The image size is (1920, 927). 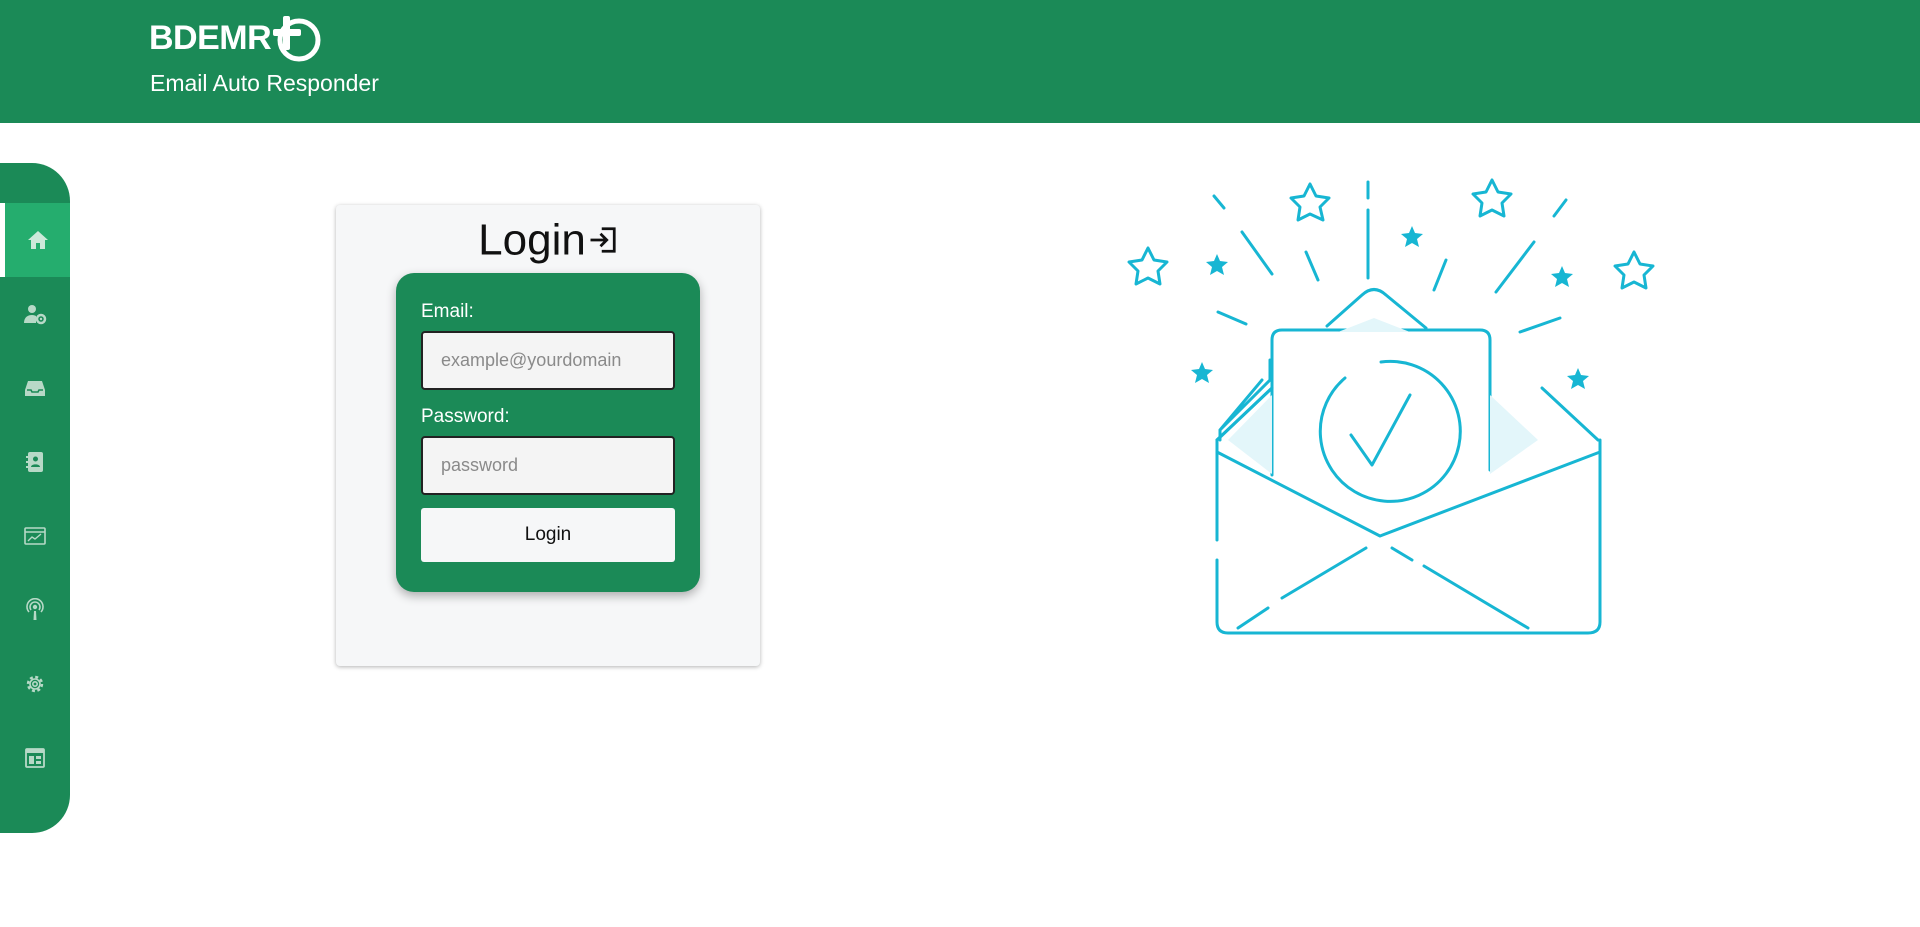 I want to click on sidebar-item-user-settings, so click(x=35, y=314).